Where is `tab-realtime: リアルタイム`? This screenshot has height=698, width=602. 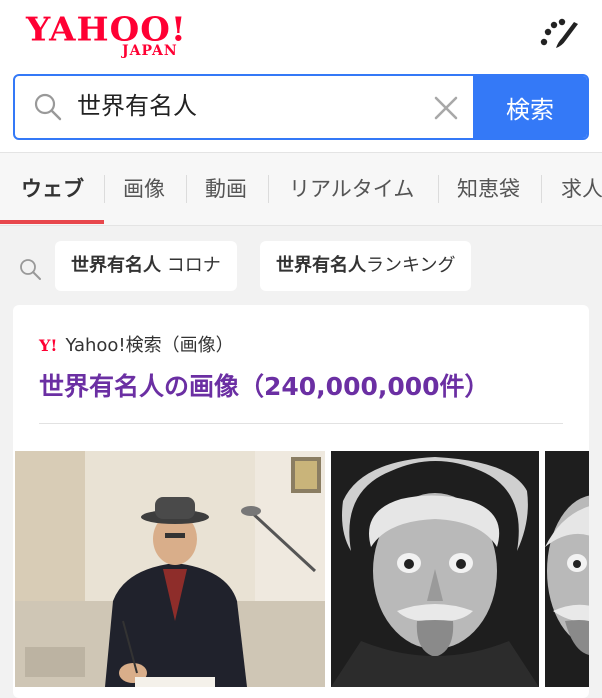 tab-realtime: リアルタイム is located at coordinates (351, 189).